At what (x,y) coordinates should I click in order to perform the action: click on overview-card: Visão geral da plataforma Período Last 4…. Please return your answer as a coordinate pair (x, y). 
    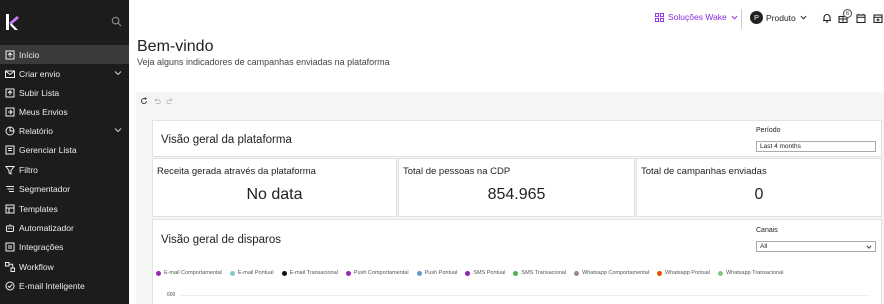
    Looking at the image, I should click on (517, 138).